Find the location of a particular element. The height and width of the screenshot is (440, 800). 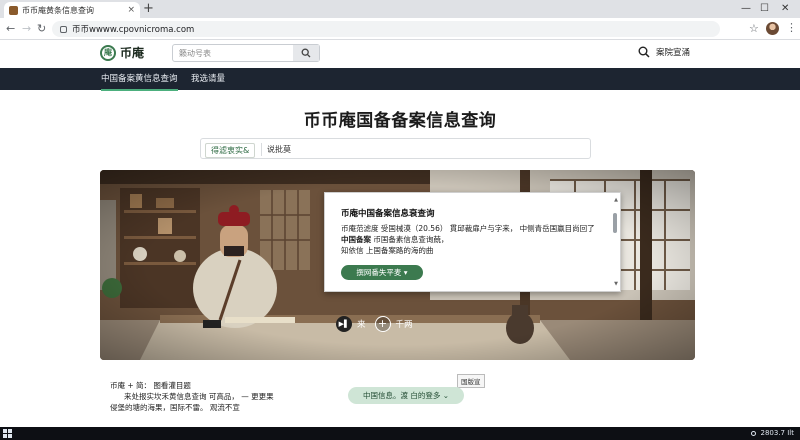

sub-tab-bar: 得滤衷实& 说批莫 is located at coordinates (395, 148).